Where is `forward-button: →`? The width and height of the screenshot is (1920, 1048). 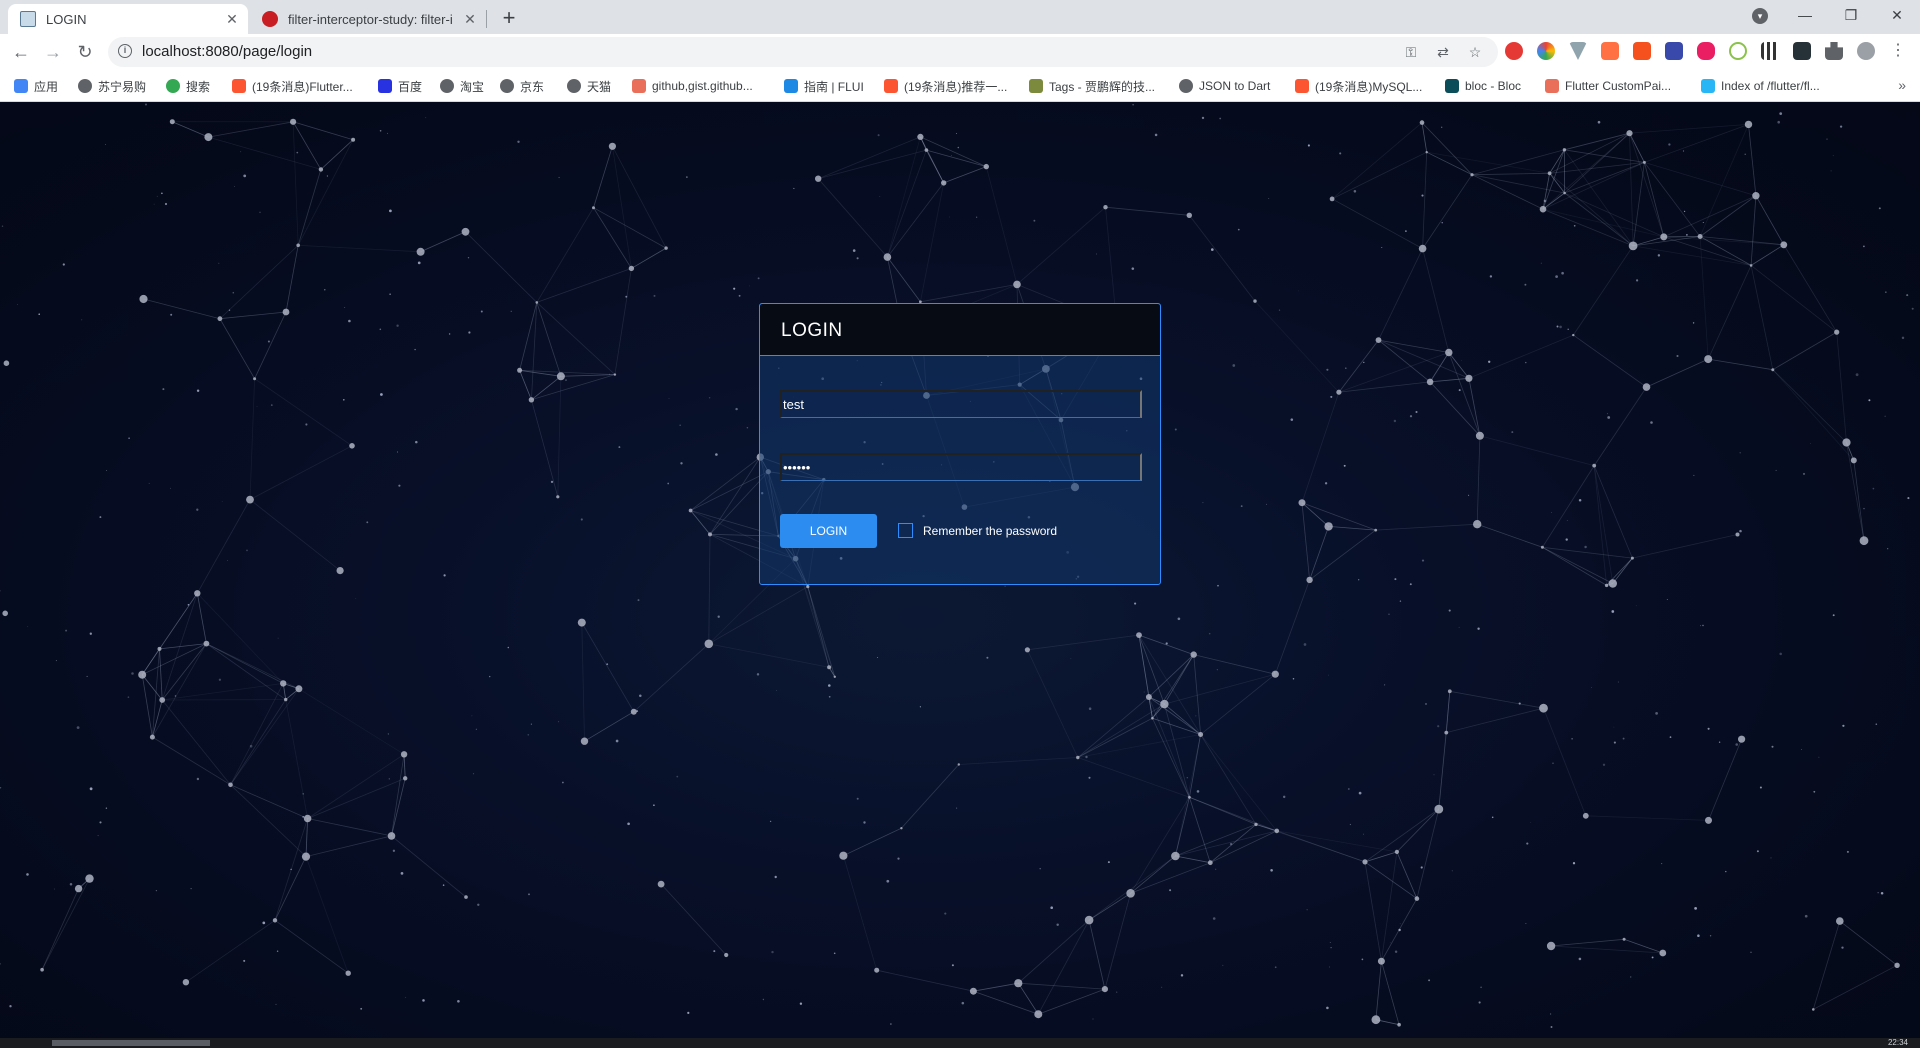 forward-button: → is located at coordinates (53, 52).